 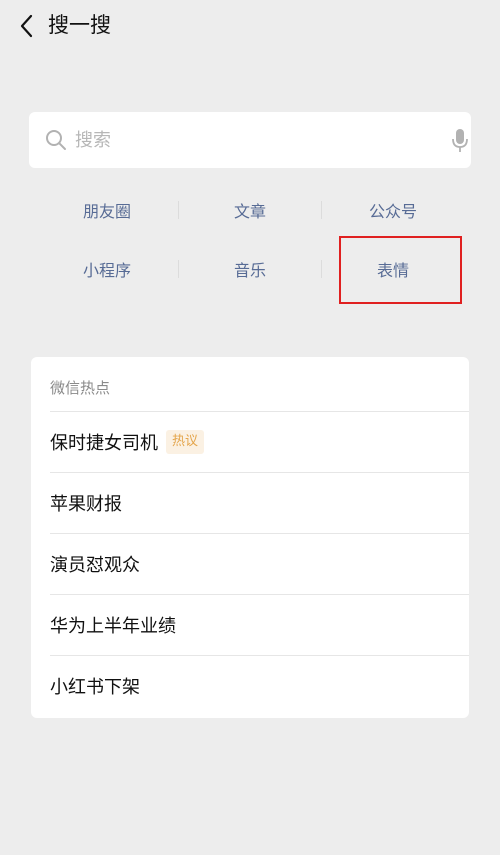 I want to click on hot-topic-item: 演员怼观众, so click(x=250, y=563).